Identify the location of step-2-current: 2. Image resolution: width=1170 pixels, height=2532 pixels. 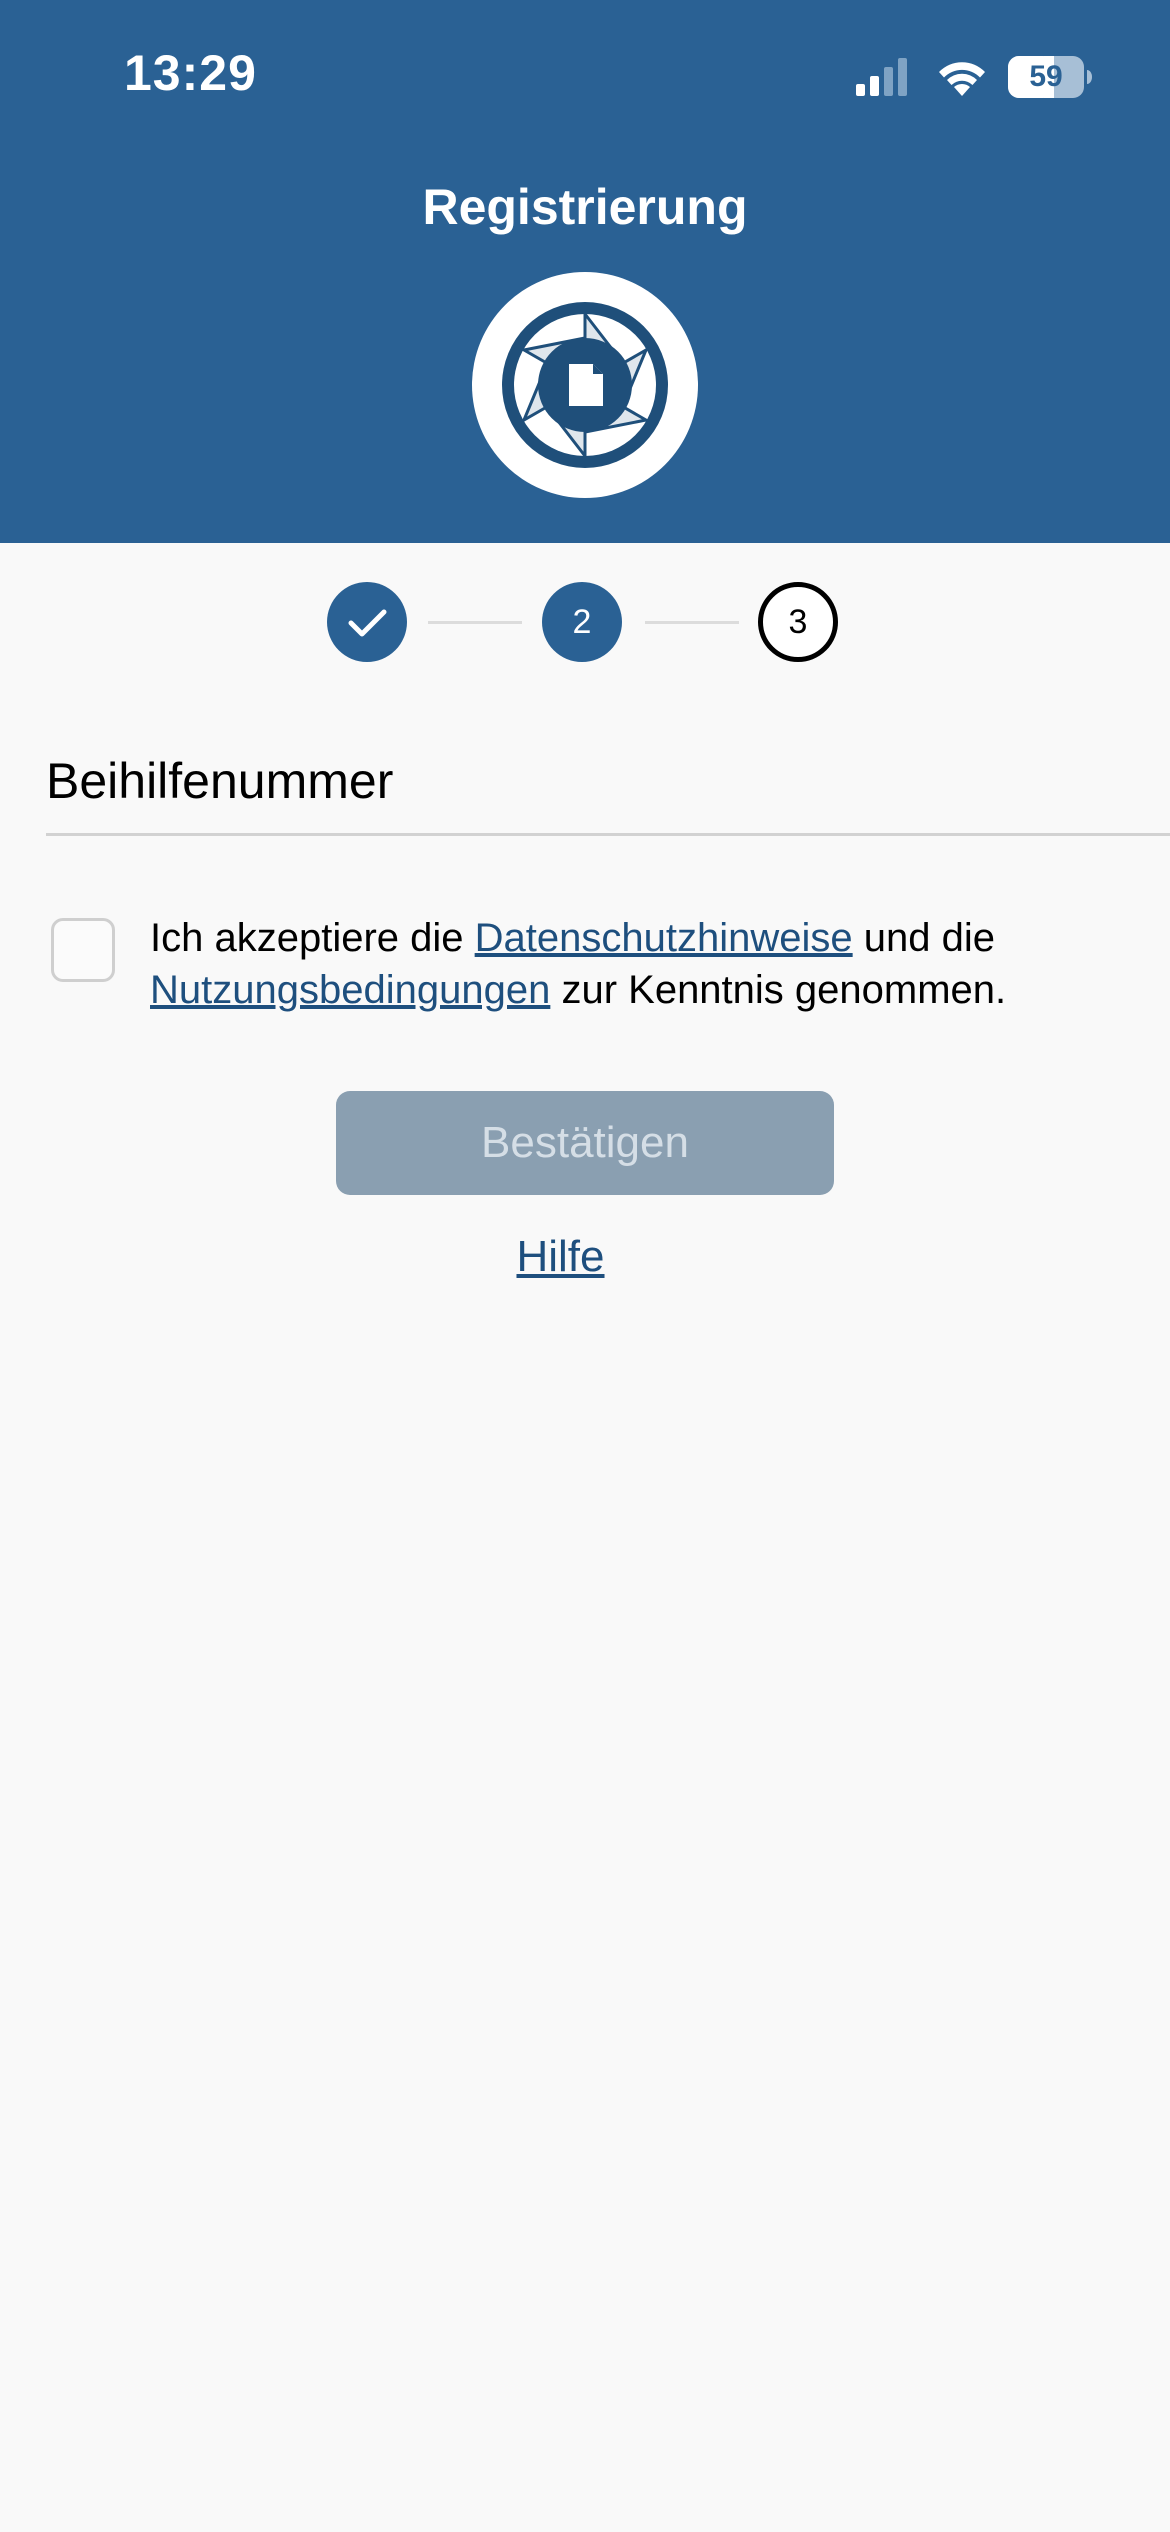
(582, 622).